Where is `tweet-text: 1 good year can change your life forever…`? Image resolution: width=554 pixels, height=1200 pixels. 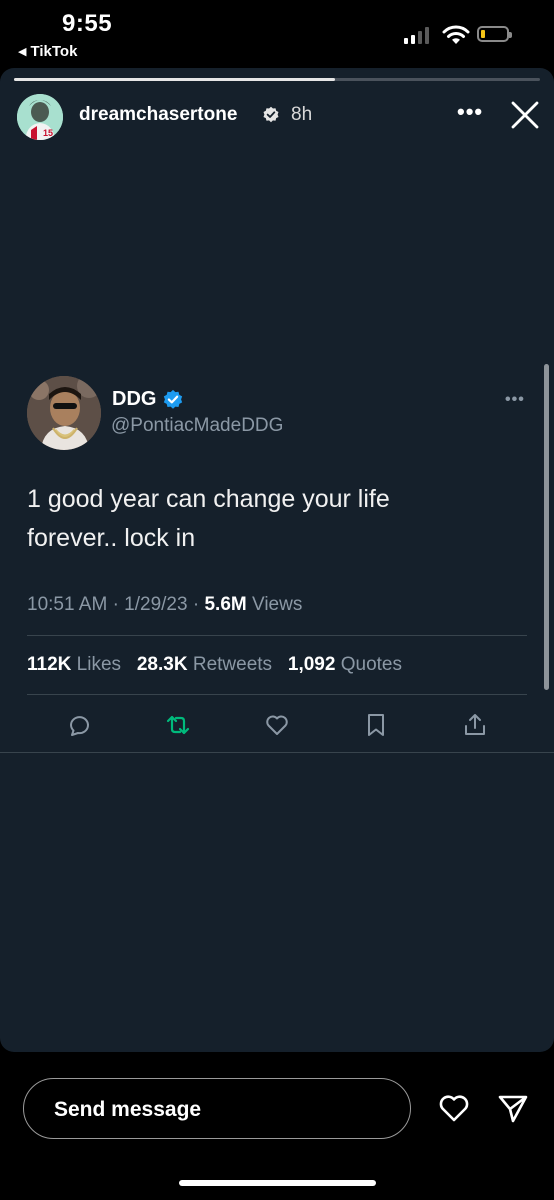
tweet-text: 1 good year can change your life forever… is located at coordinates (277, 519).